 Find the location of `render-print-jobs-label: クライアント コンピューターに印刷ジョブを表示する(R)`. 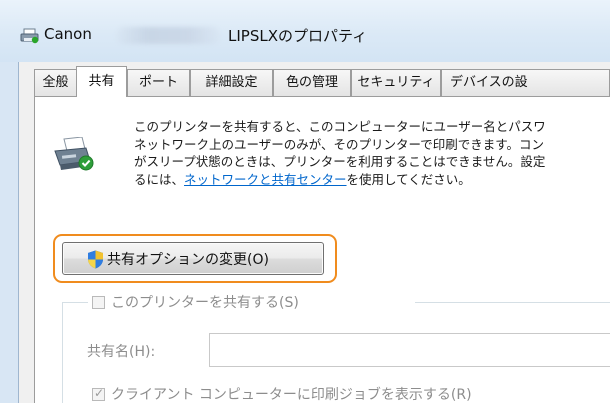

render-print-jobs-label: クライアント コンピューターに印刷ジョブを表示する(R) is located at coordinates (291, 395).